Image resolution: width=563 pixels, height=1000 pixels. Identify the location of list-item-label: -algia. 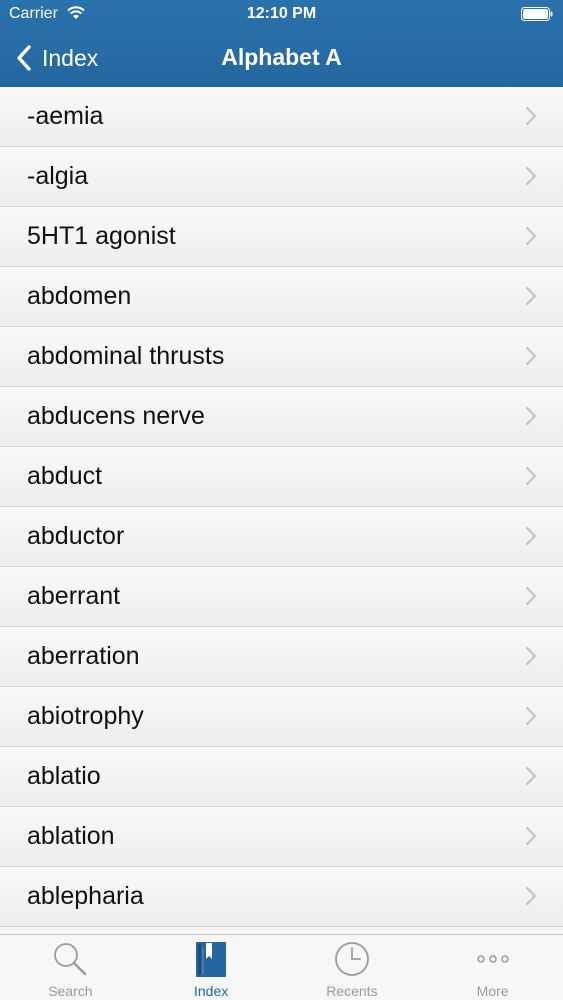
(58, 176).